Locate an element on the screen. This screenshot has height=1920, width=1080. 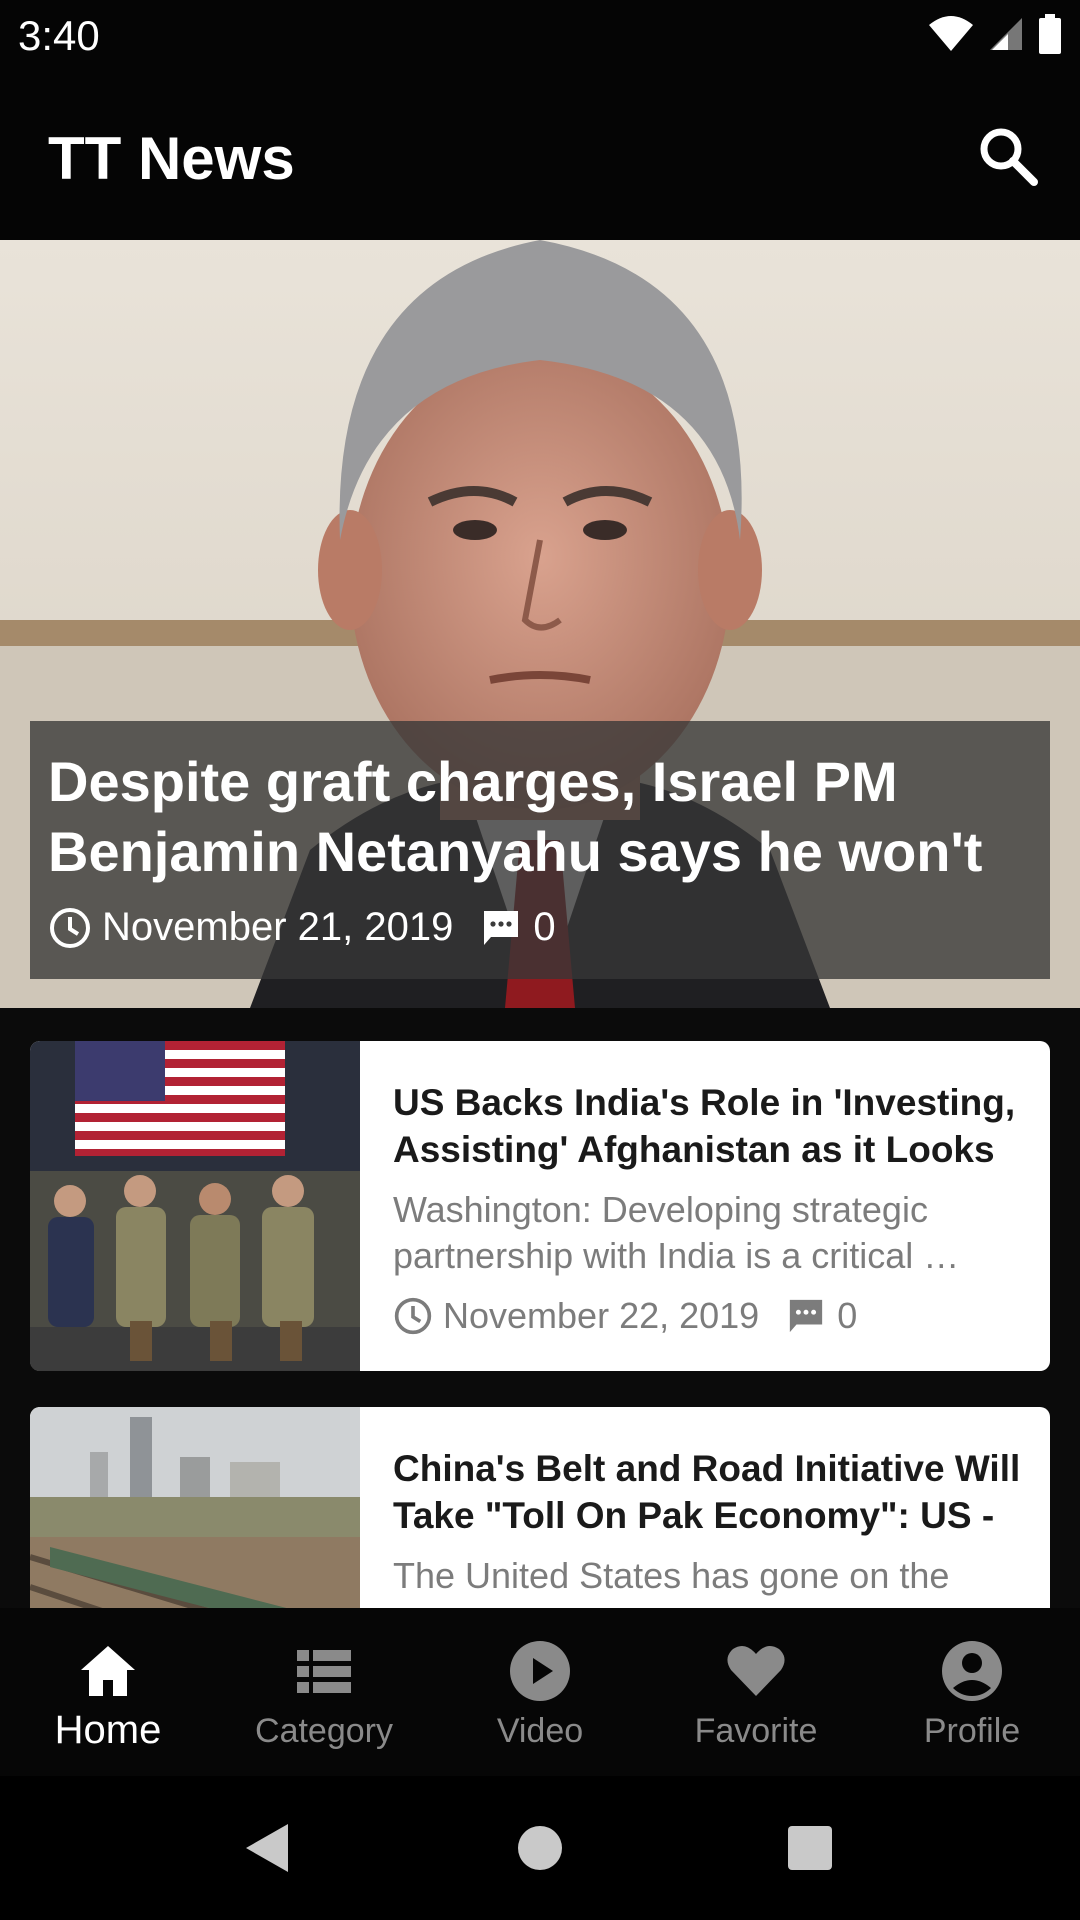
article-comment-count: 0 is located at coordinates (847, 1315).